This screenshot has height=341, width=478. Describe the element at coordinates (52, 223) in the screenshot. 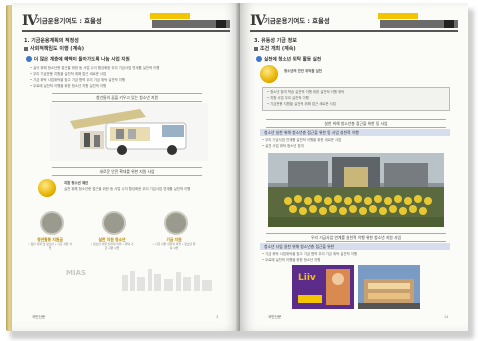

I see `document-icon` at that location.